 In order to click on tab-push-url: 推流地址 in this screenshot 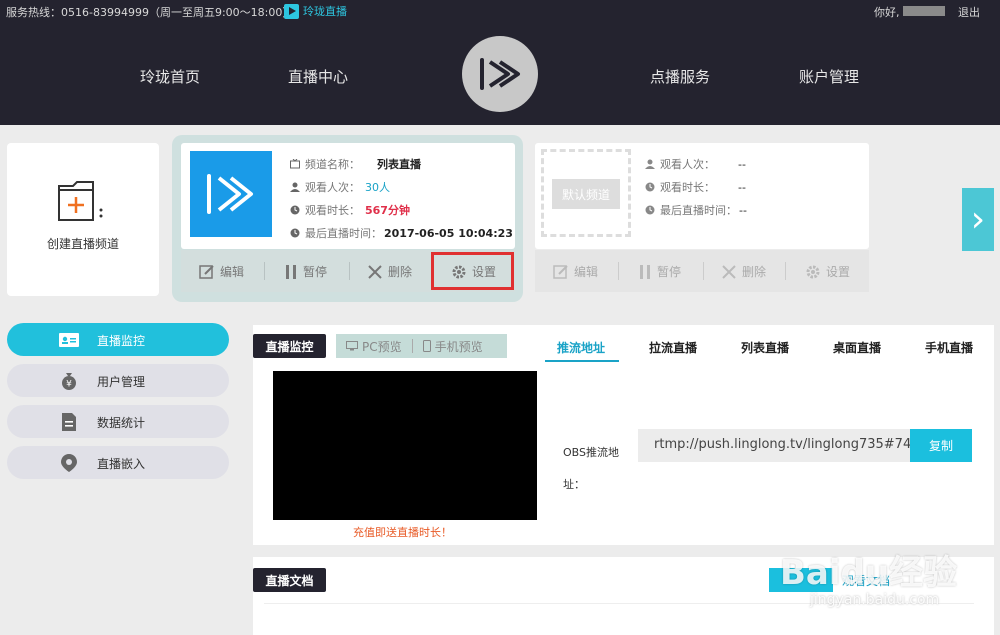, I will do `click(581, 347)`.